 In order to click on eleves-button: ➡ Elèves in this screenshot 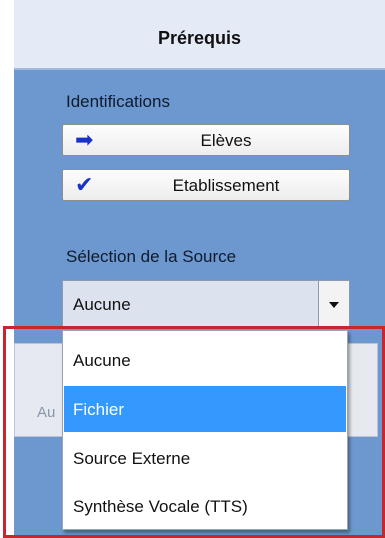, I will do `click(206, 140)`.